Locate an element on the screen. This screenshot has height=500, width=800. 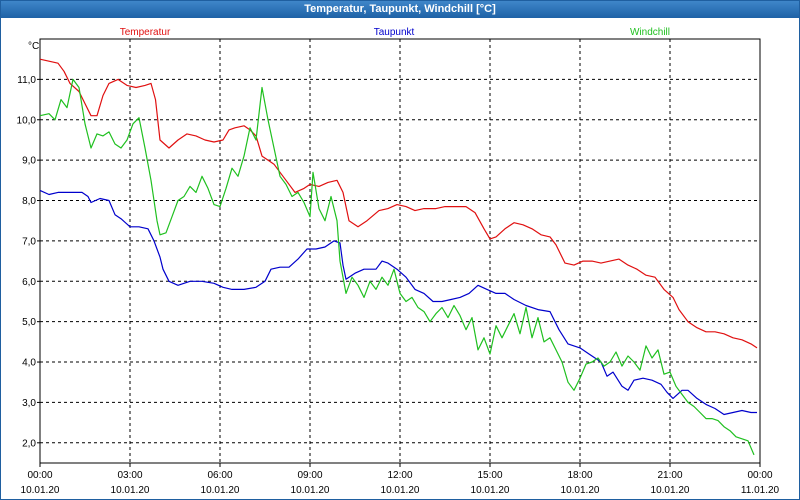
legend-temperatur: Temperatur is located at coordinates (145, 32).